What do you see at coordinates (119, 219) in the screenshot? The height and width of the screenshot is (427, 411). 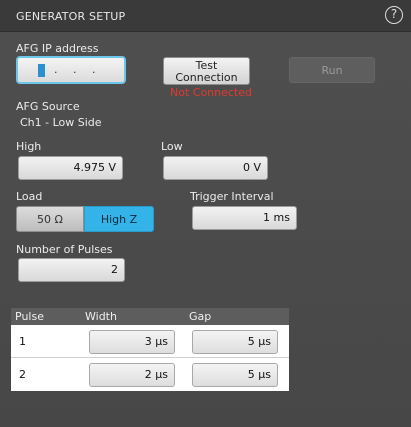 I see `load-highz-button: High Z` at bounding box center [119, 219].